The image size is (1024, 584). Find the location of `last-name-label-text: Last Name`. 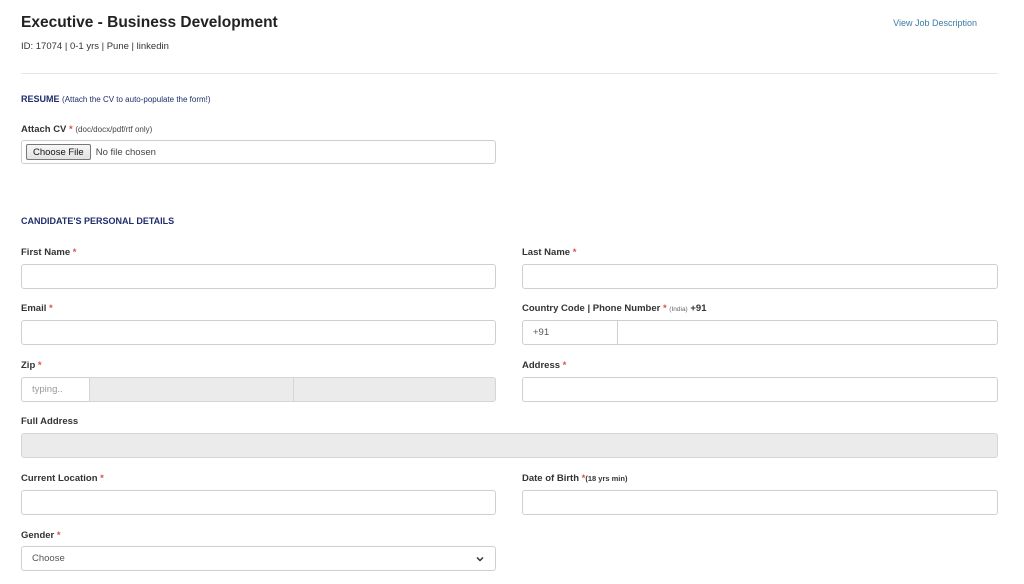

last-name-label-text: Last Name is located at coordinates (546, 252).